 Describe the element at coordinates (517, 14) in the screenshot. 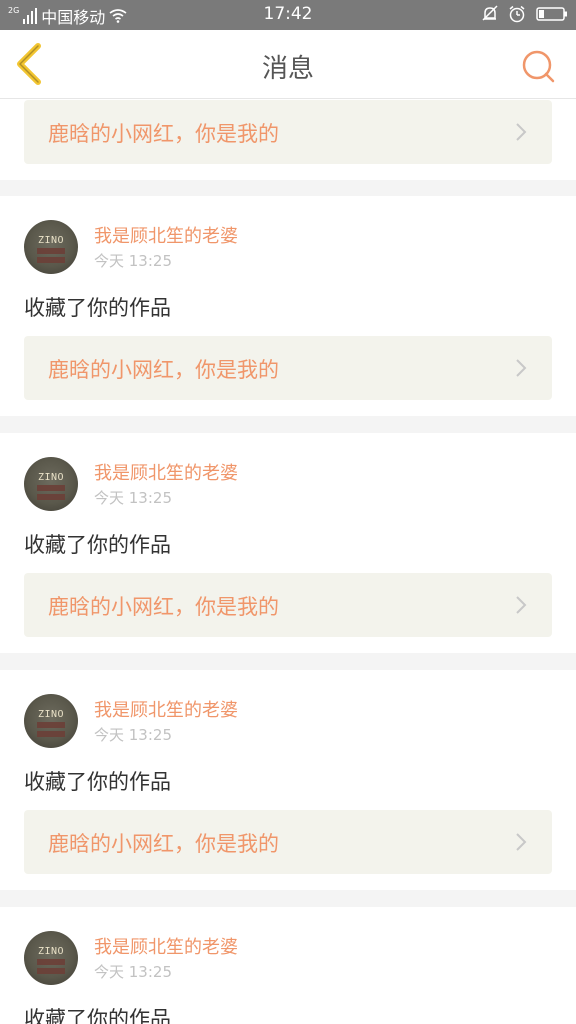

I see `alarm-clock-icon` at that location.